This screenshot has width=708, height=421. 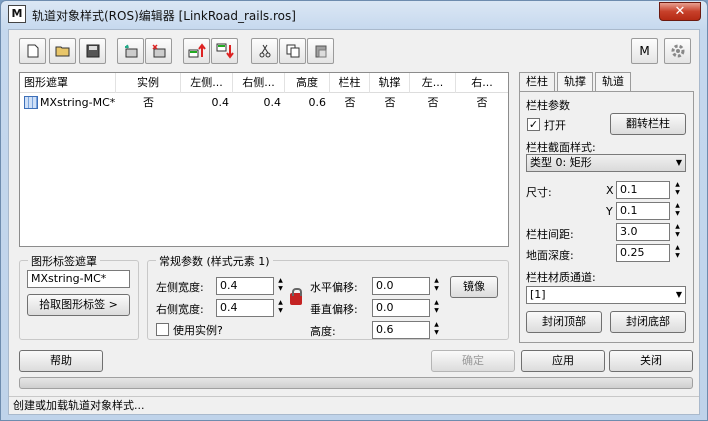 What do you see at coordinates (148, 102) in the screenshot?
I see `cell-instance: 否` at bounding box center [148, 102].